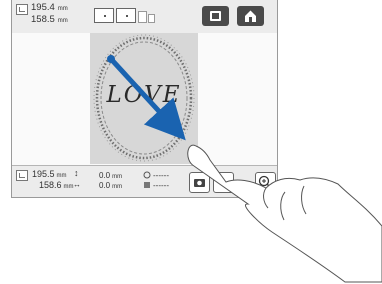 The image size is (382, 284). What do you see at coordinates (61, 176) in the screenshot?
I see `size-width-unit: mm` at bounding box center [61, 176].